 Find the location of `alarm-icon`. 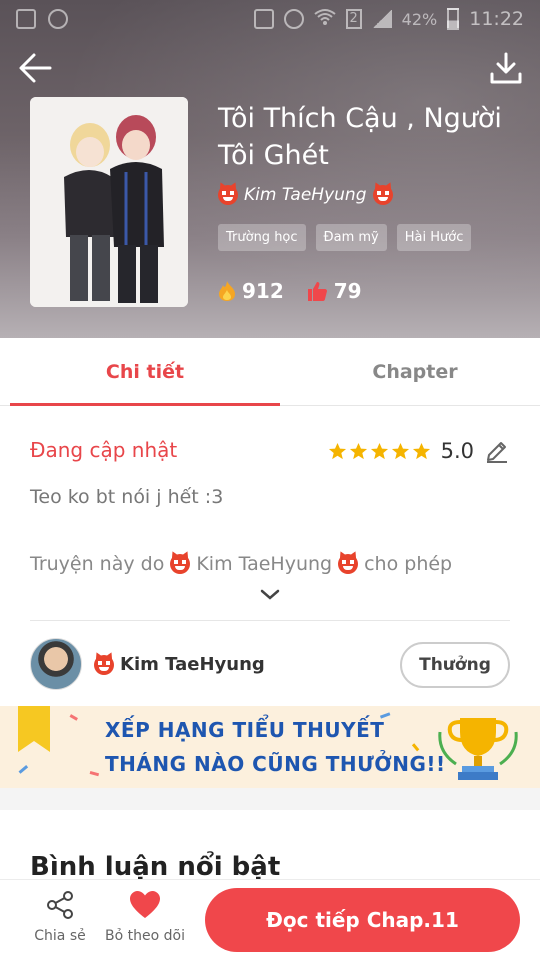

alarm-icon is located at coordinates (293, 19).